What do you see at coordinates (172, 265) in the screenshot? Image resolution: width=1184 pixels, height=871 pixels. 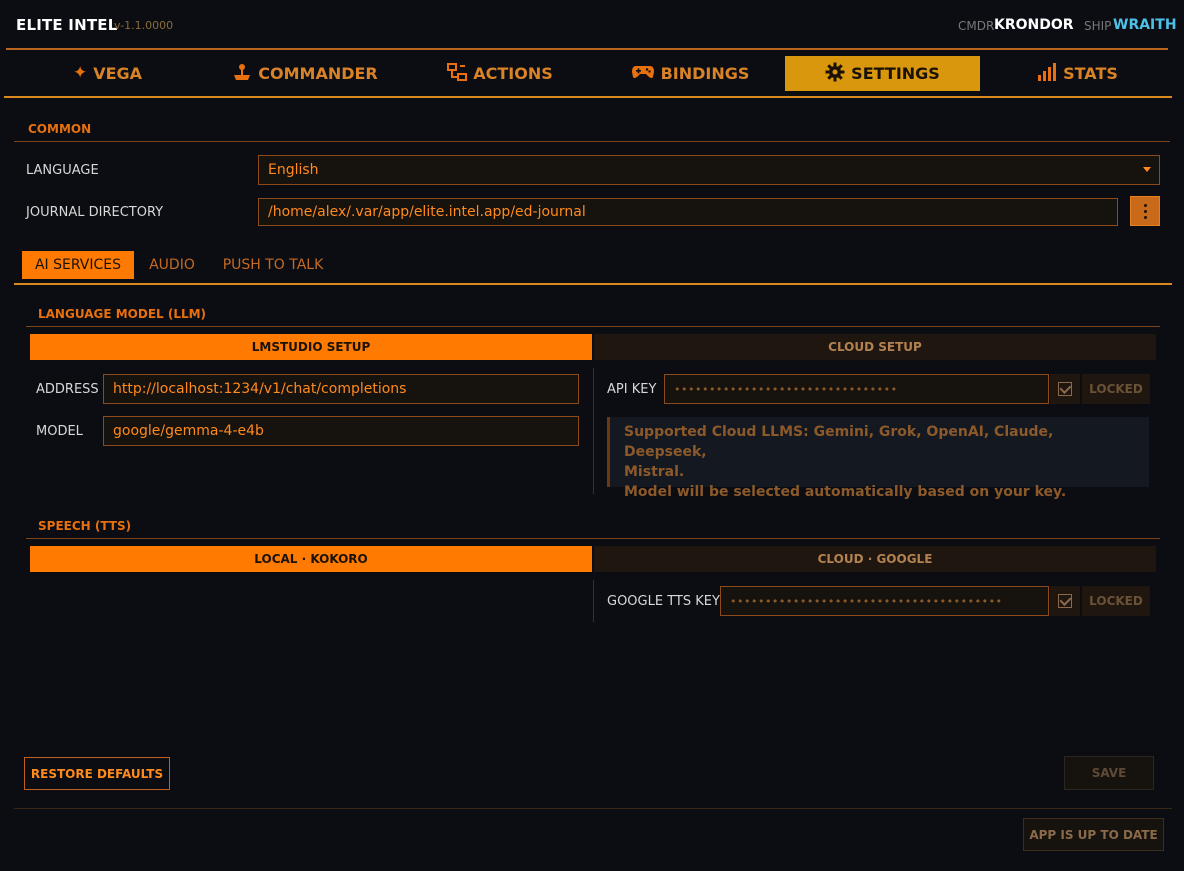 I see `tab-audio: AUDIO` at bounding box center [172, 265].